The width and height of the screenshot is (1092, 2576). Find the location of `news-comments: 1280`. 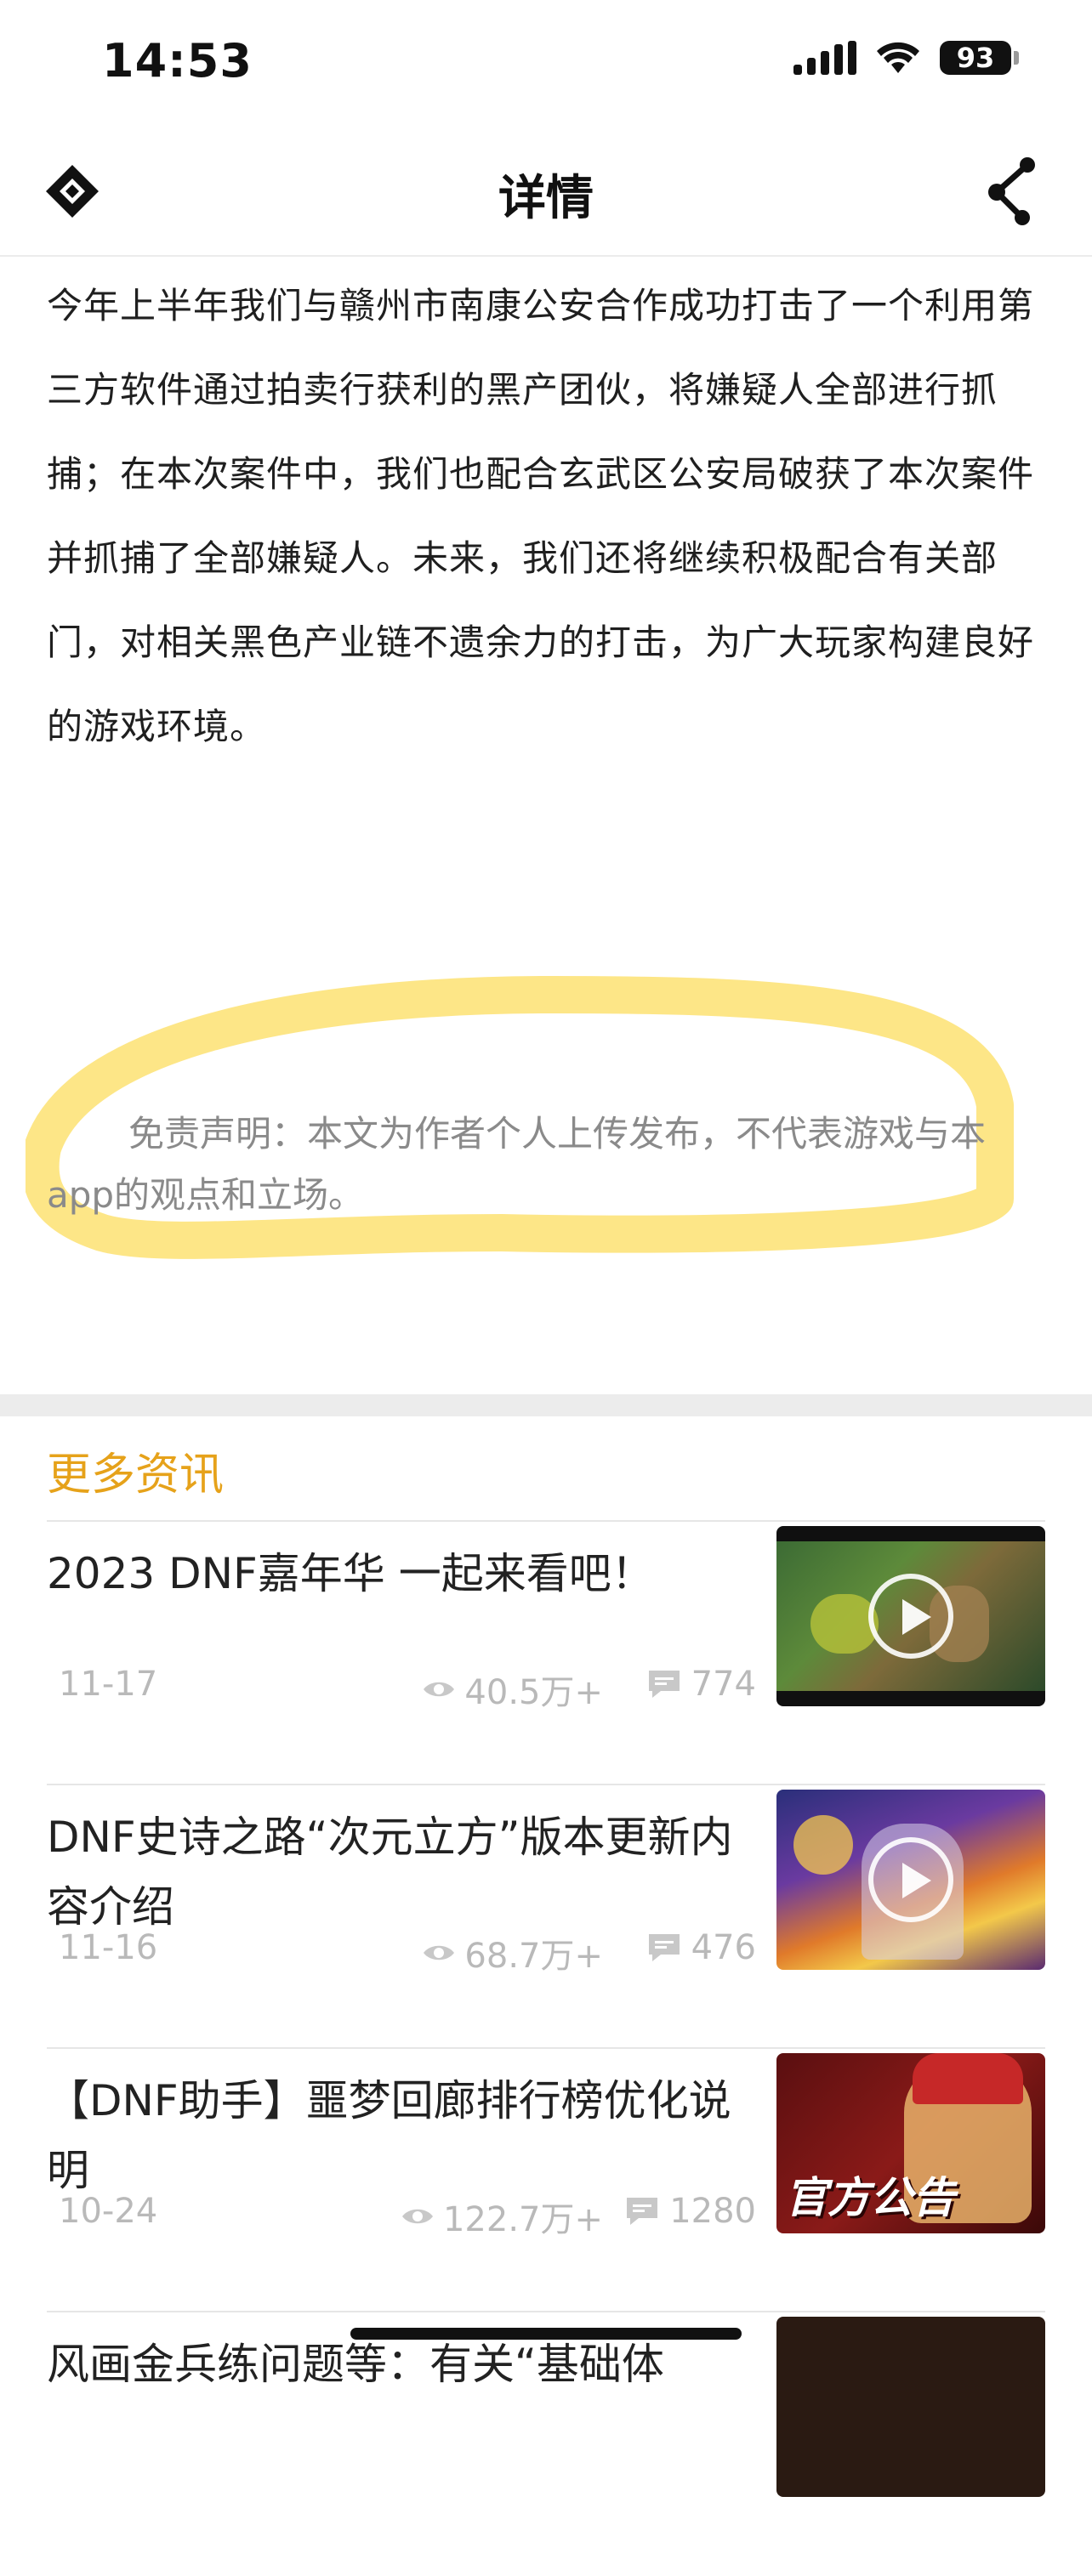

news-comments: 1280 is located at coordinates (689, 2212).